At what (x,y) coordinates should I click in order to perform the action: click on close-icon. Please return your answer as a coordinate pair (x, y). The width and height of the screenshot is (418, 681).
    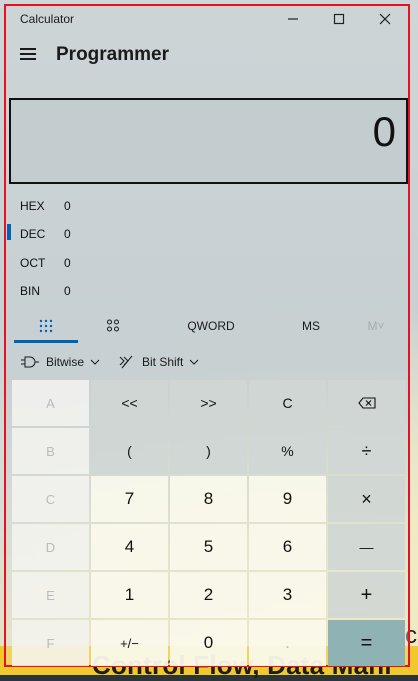
    Looking at the image, I should click on (385, 19).